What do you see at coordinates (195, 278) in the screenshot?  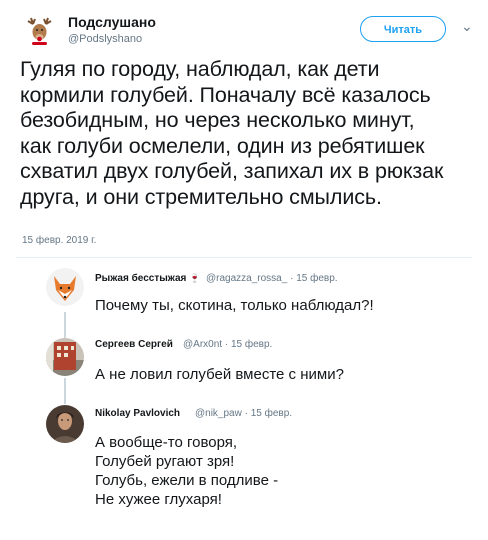 I see `wine-glass-icon: 🍷` at bounding box center [195, 278].